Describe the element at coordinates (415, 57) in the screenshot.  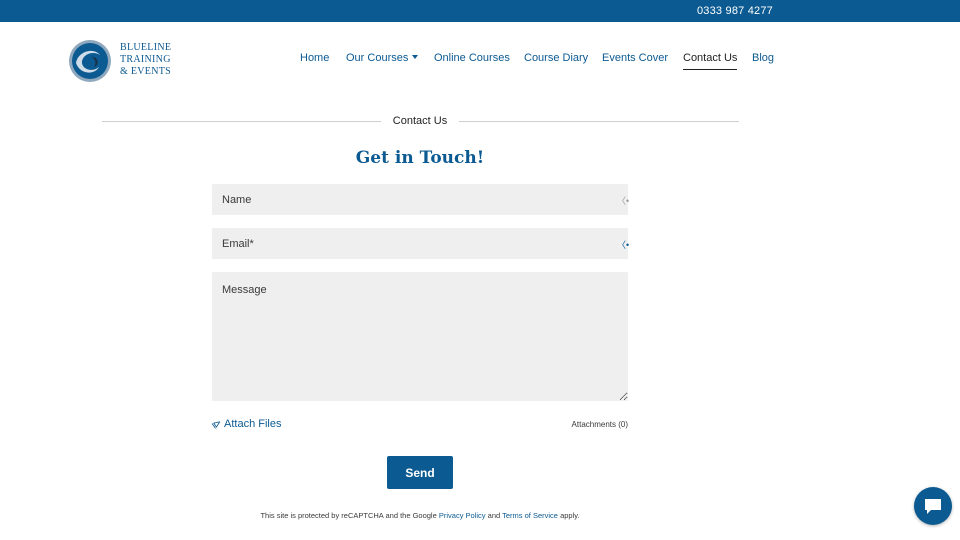
I see `caret-down-icon` at that location.